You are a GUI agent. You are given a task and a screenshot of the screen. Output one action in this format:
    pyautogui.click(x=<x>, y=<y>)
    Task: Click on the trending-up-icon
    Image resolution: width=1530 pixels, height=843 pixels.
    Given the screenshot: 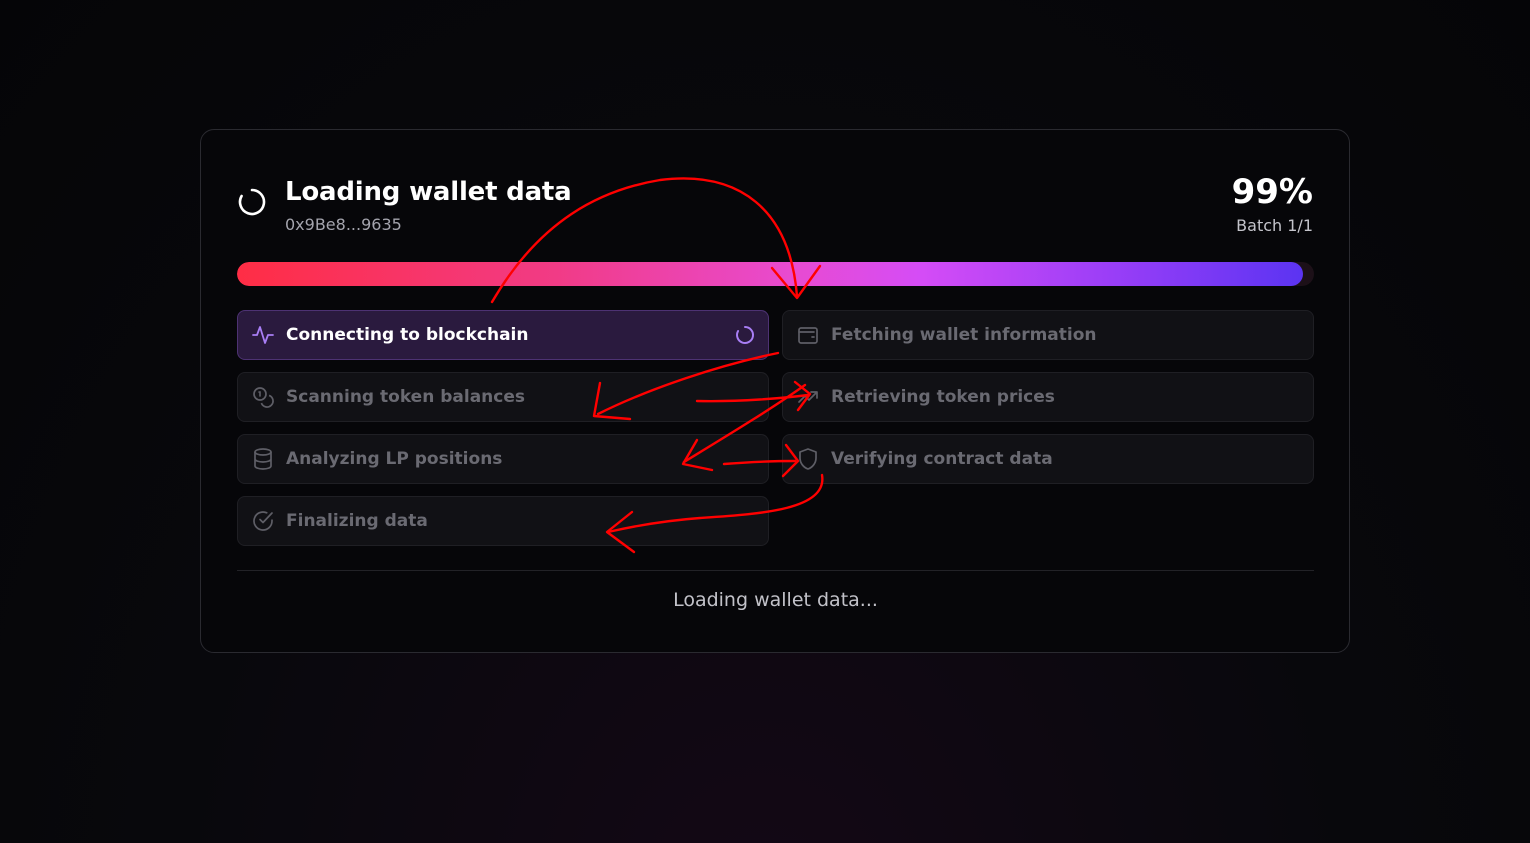 What is the action you would take?
    pyautogui.click(x=808, y=397)
    